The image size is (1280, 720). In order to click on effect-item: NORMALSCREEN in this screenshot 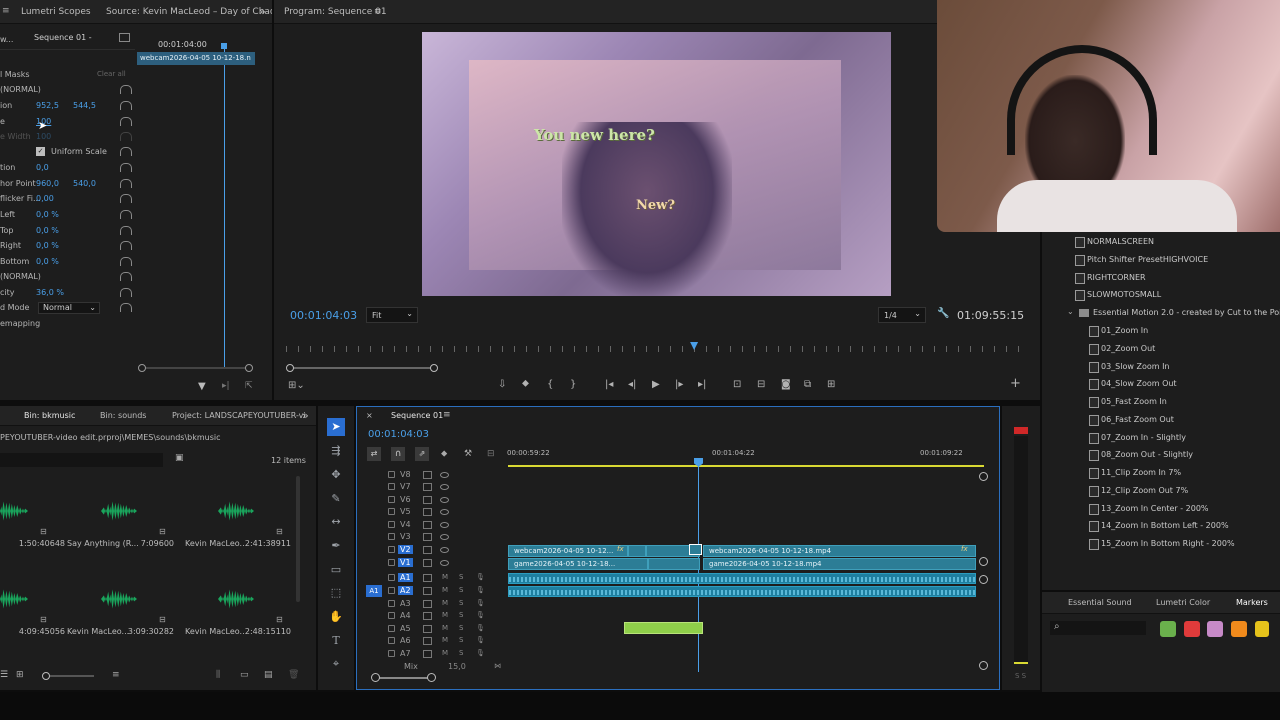, I will do `click(1114, 242)`.